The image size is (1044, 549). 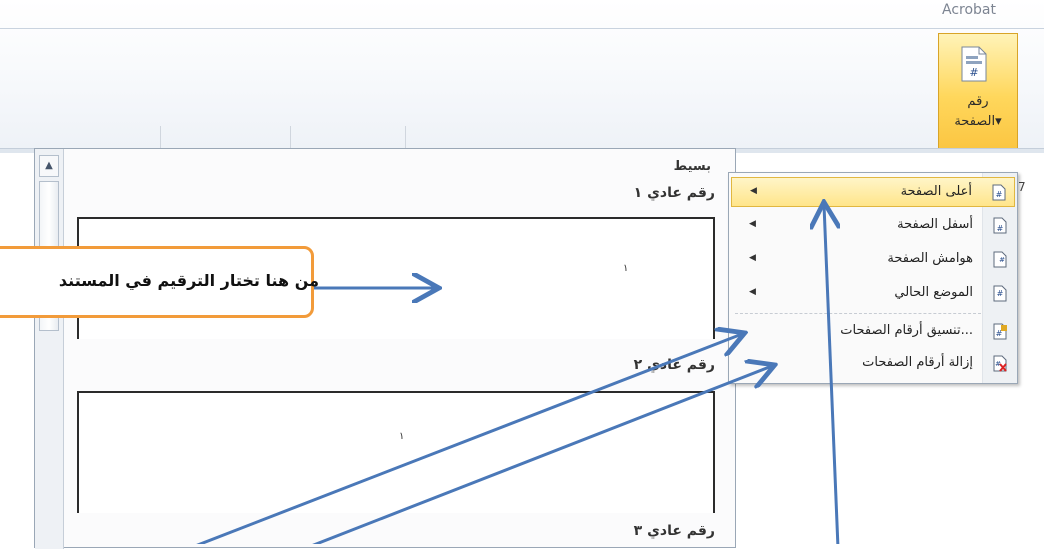 What do you see at coordinates (542, 455) in the screenshot?
I see `arrow-to-remove-item` at bounding box center [542, 455].